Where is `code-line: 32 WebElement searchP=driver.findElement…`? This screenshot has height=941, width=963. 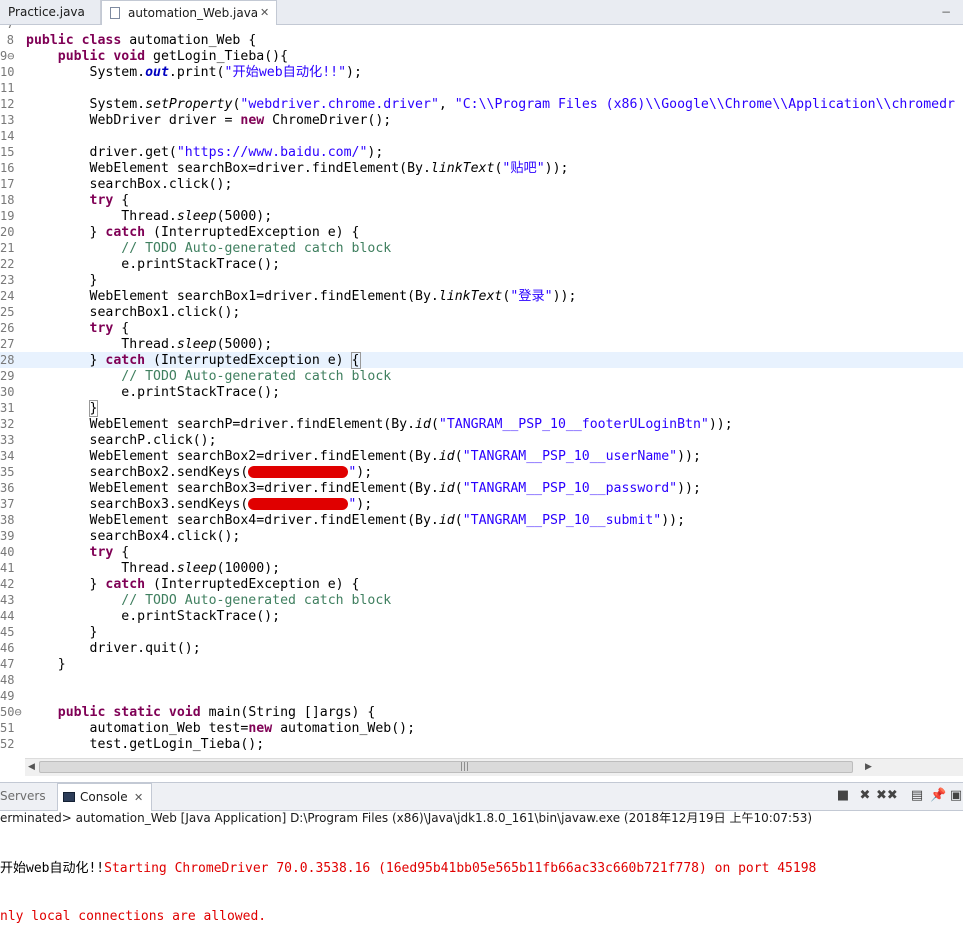
code-line: 32 WebElement searchP=driver.findElement… is located at coordinates (481, 424).